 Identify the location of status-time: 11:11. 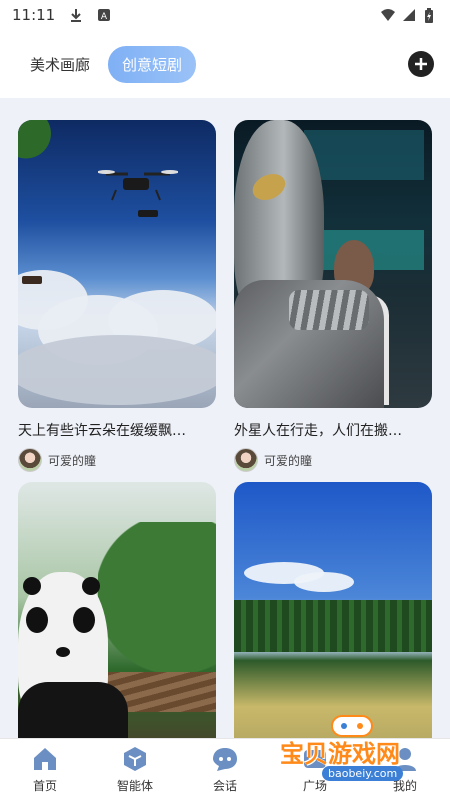
(34, 15).